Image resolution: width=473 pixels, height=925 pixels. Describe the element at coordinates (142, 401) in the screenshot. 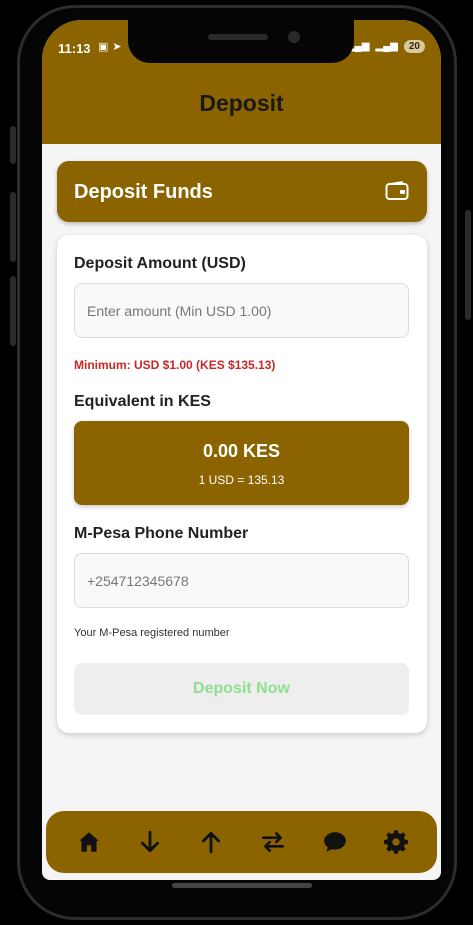

I see `equivalent-label: Equivalent in KES` at that location.